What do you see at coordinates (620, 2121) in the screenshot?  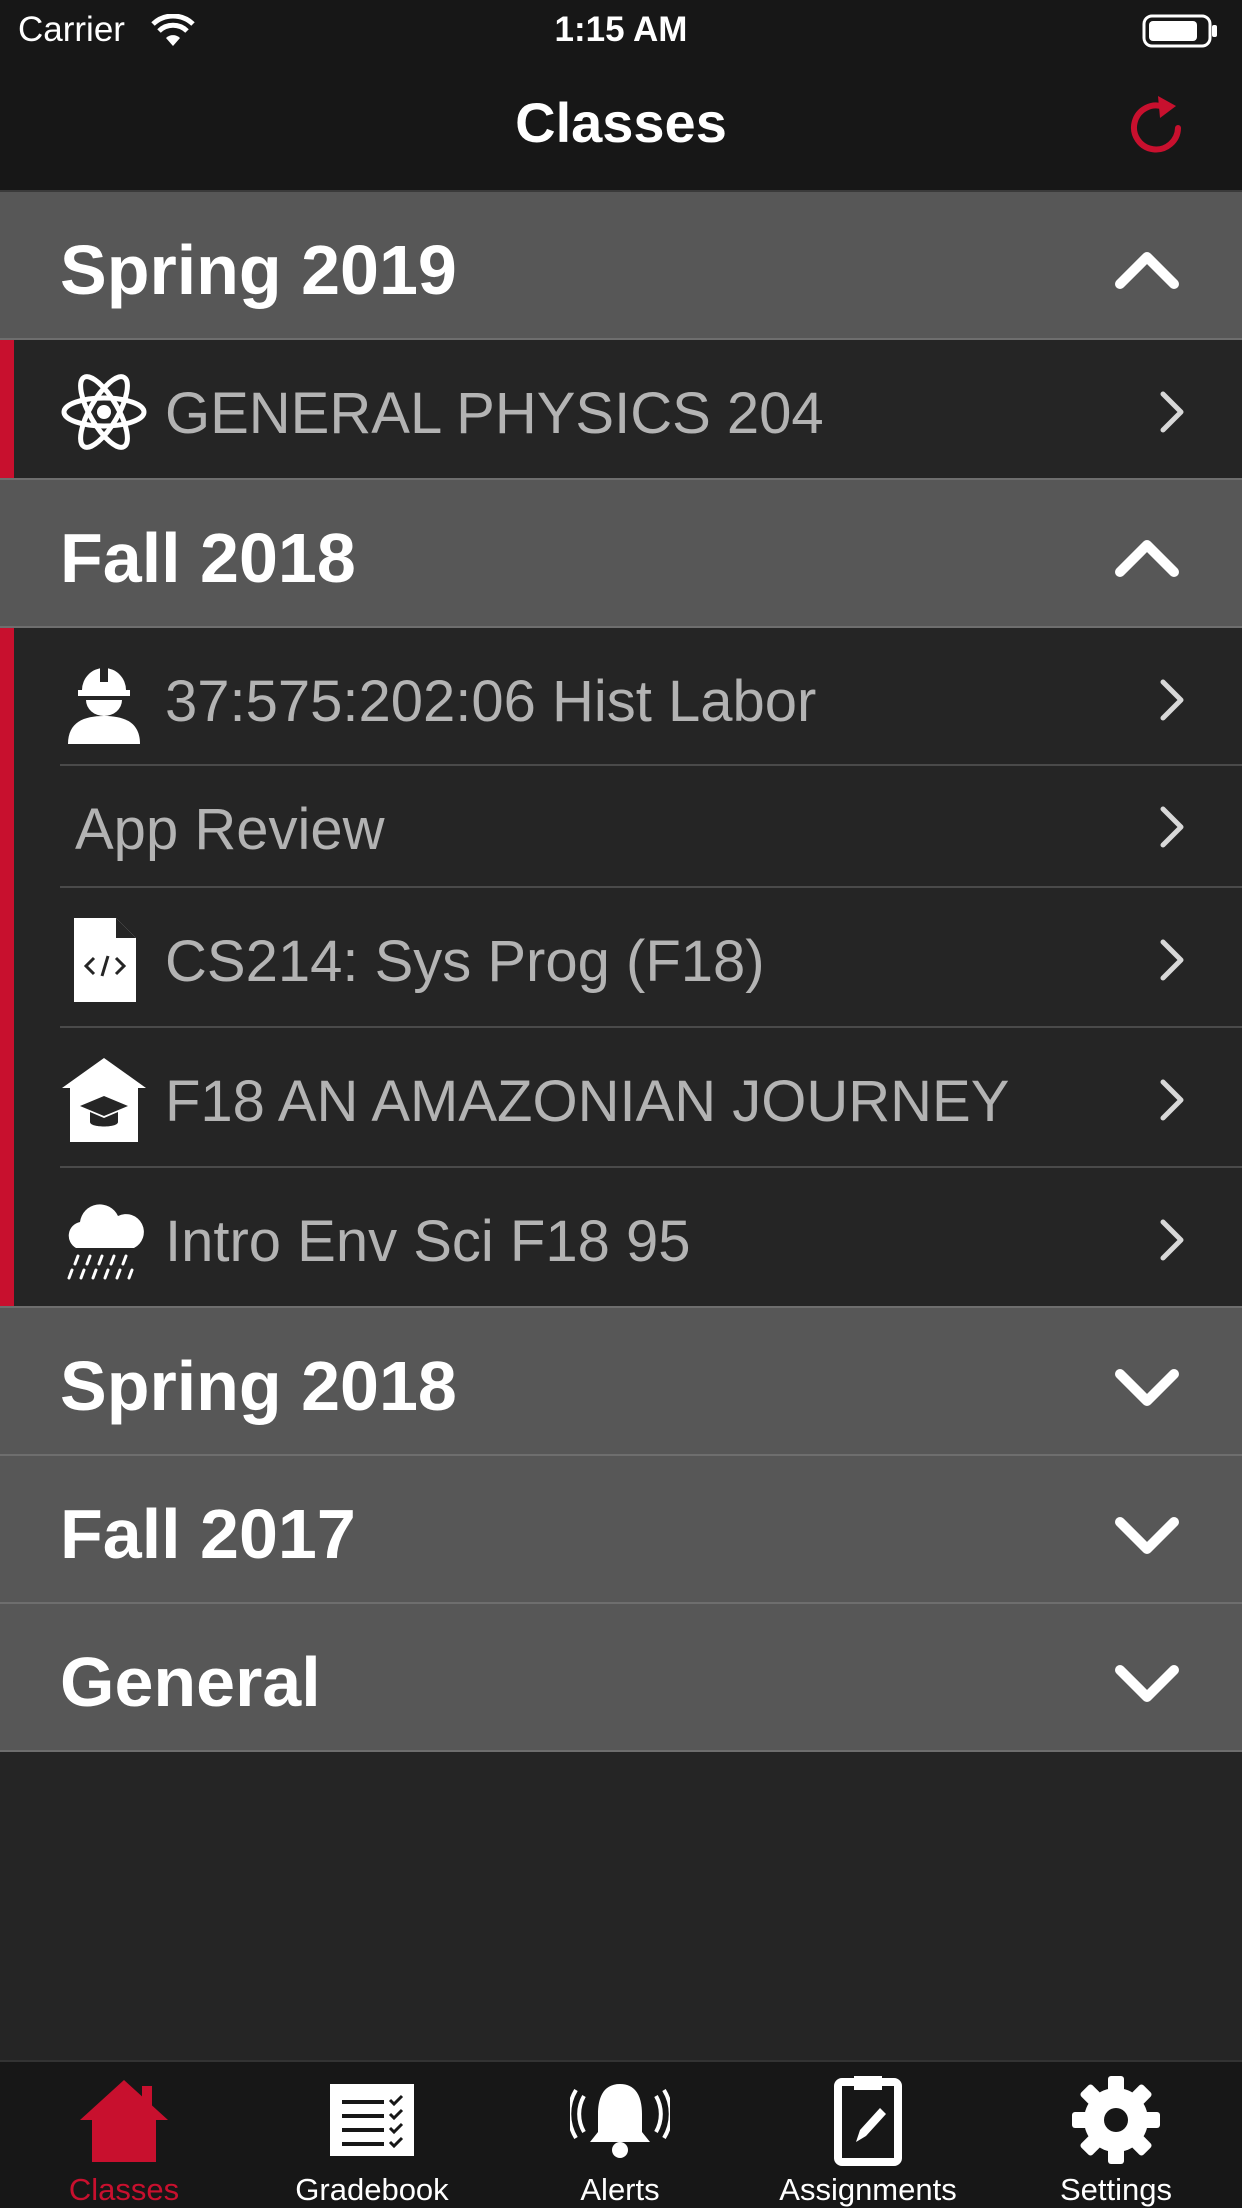 I see `bell-icon` at bounding box center [620, 2121].